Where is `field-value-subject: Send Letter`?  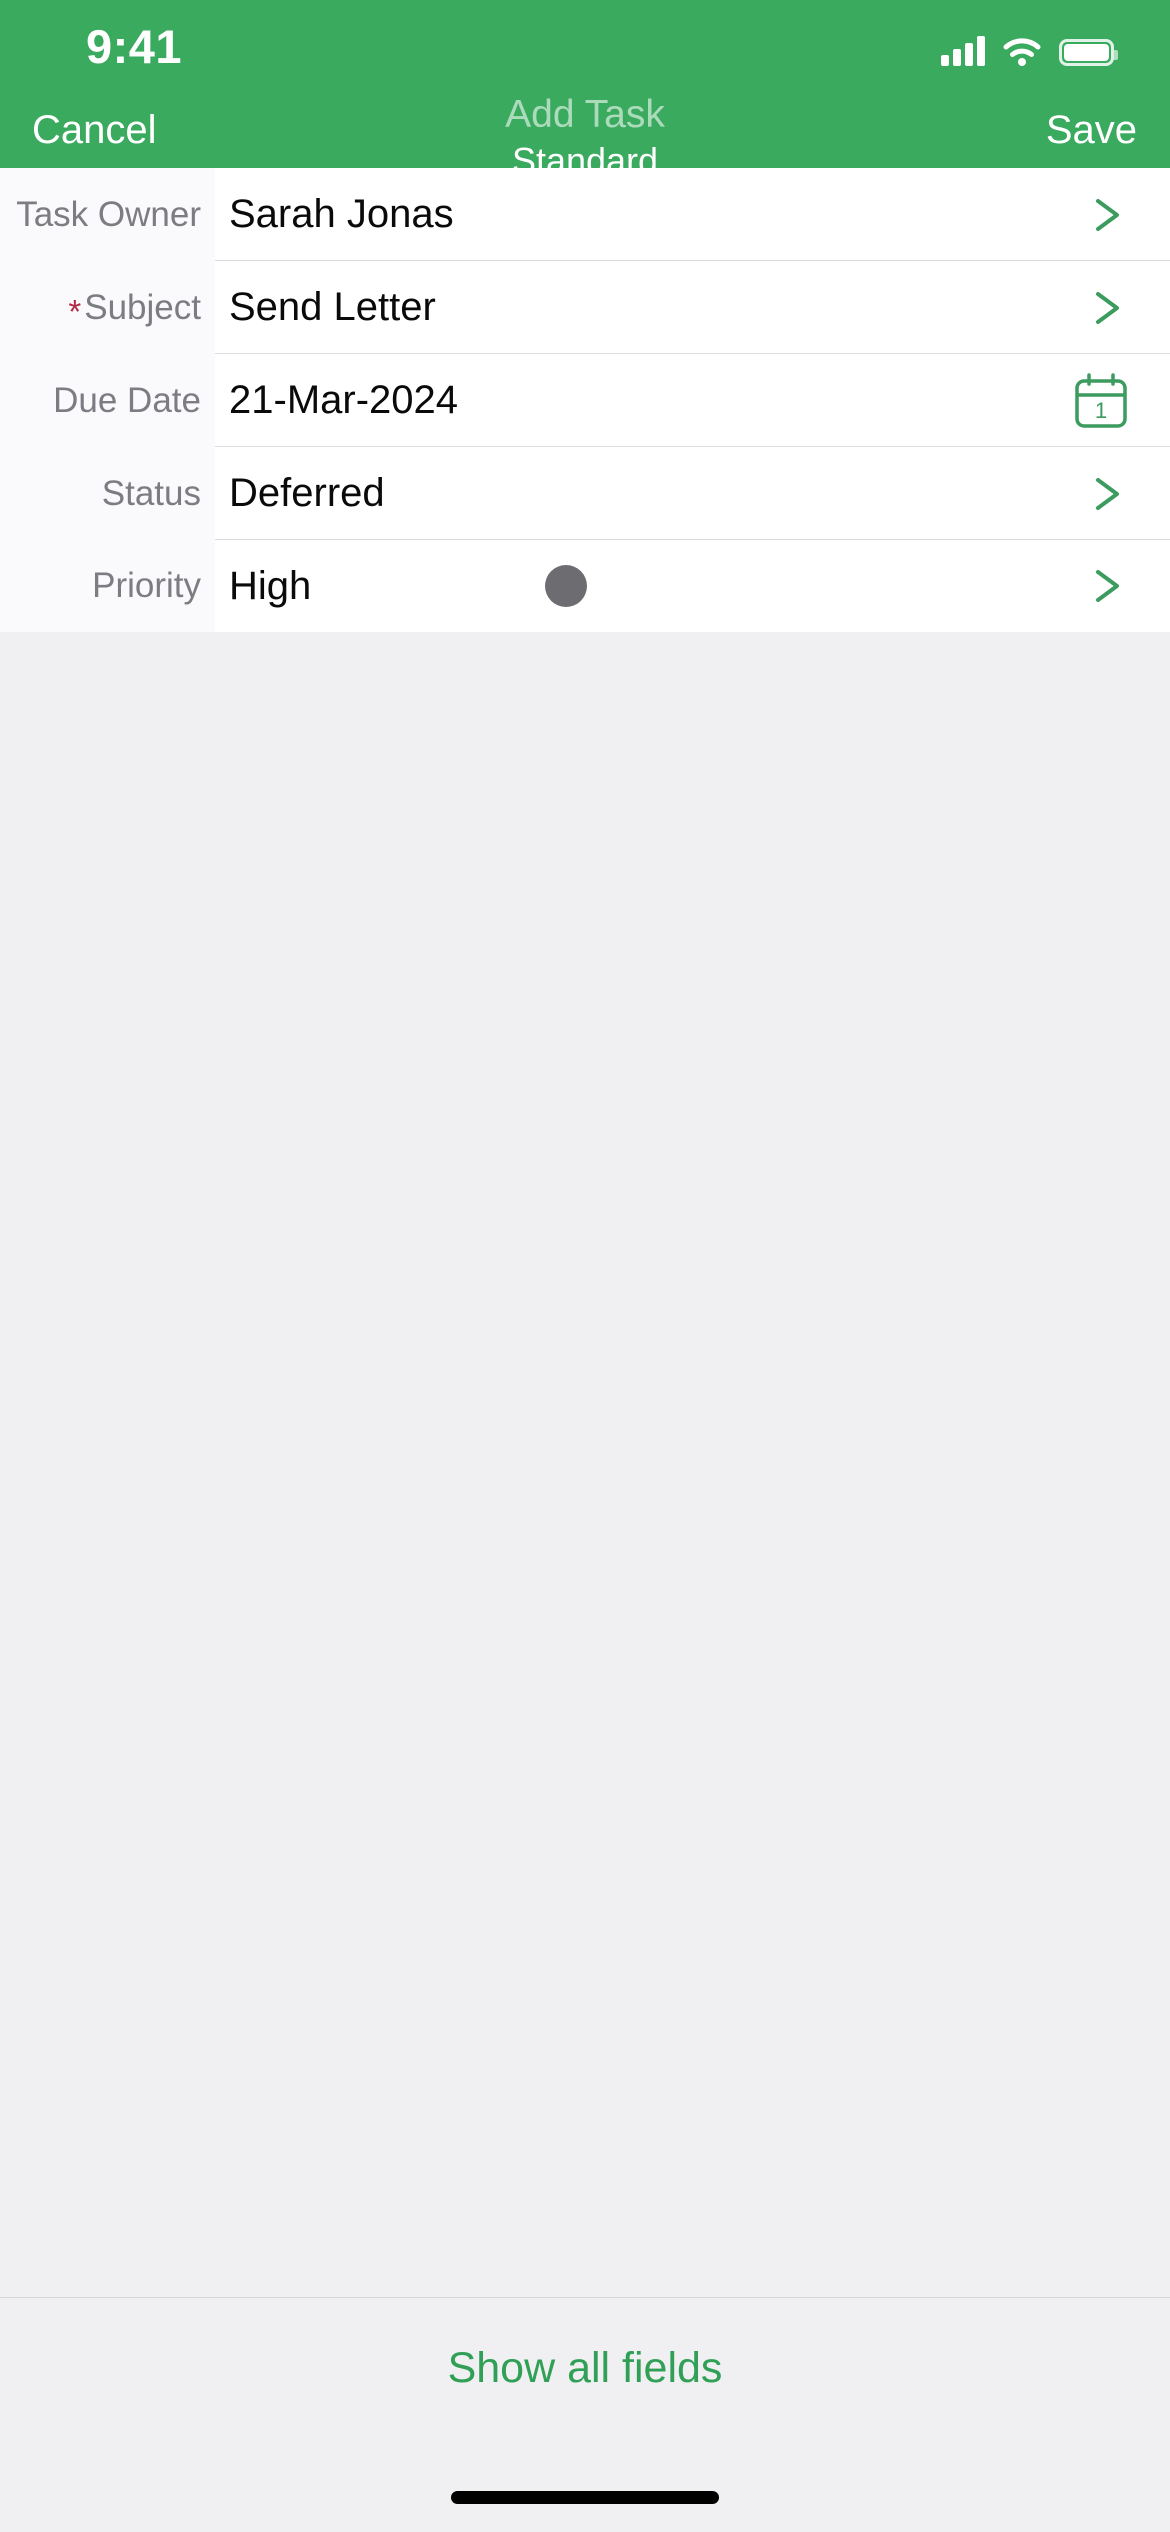
field-value-subject: Send Letter is located at coordinates (332, 307).